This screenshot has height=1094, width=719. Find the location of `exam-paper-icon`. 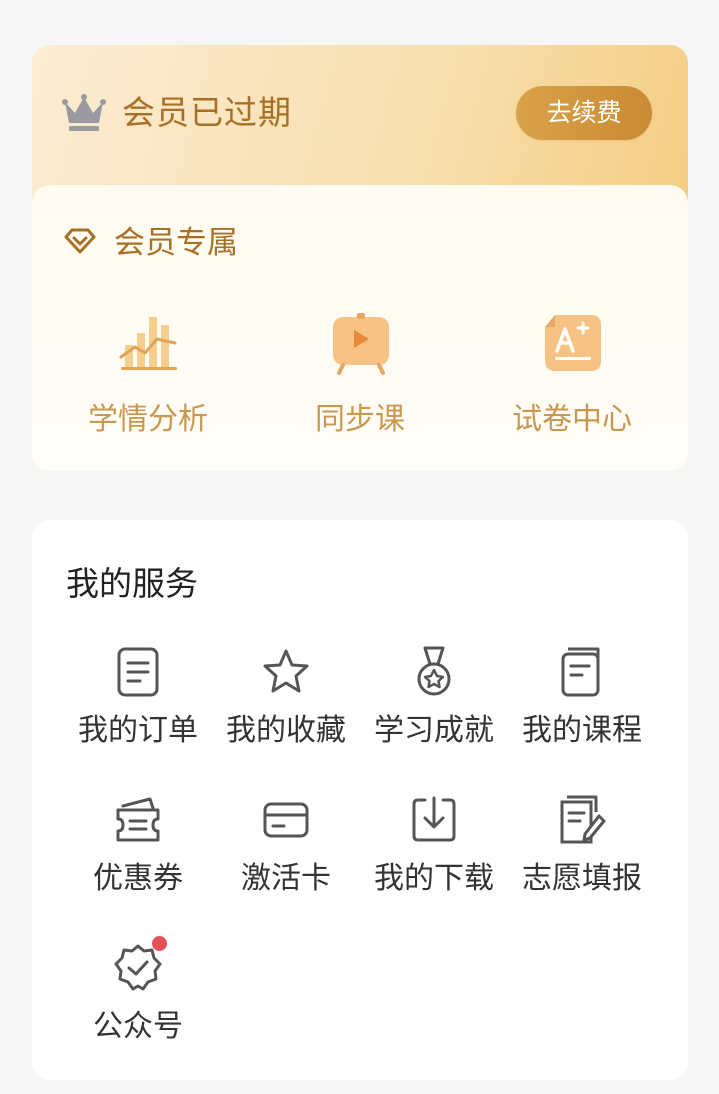

exam-paper-icon is located at coordinates (573, 343).